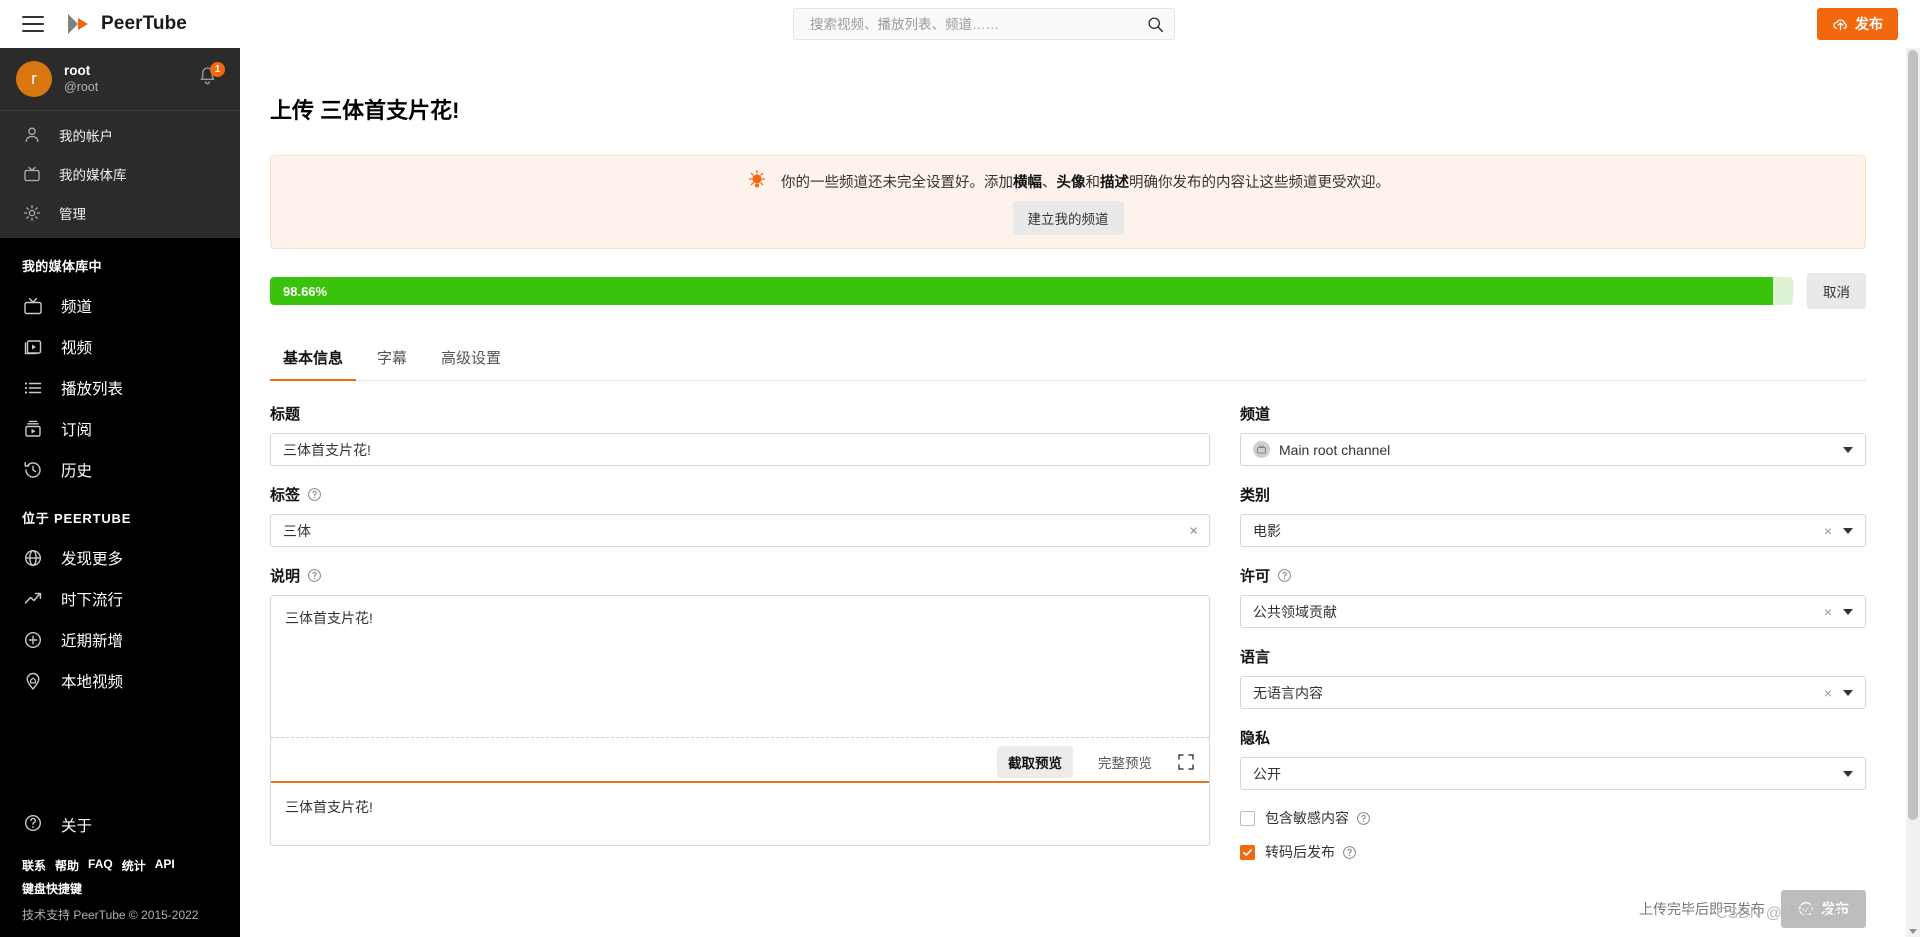 This screenshot has width=1920, height=937. Describe the element at coordinates (120, 598) in the screenshot. I see `sidebar-item-trending: 时下流行` at that location.